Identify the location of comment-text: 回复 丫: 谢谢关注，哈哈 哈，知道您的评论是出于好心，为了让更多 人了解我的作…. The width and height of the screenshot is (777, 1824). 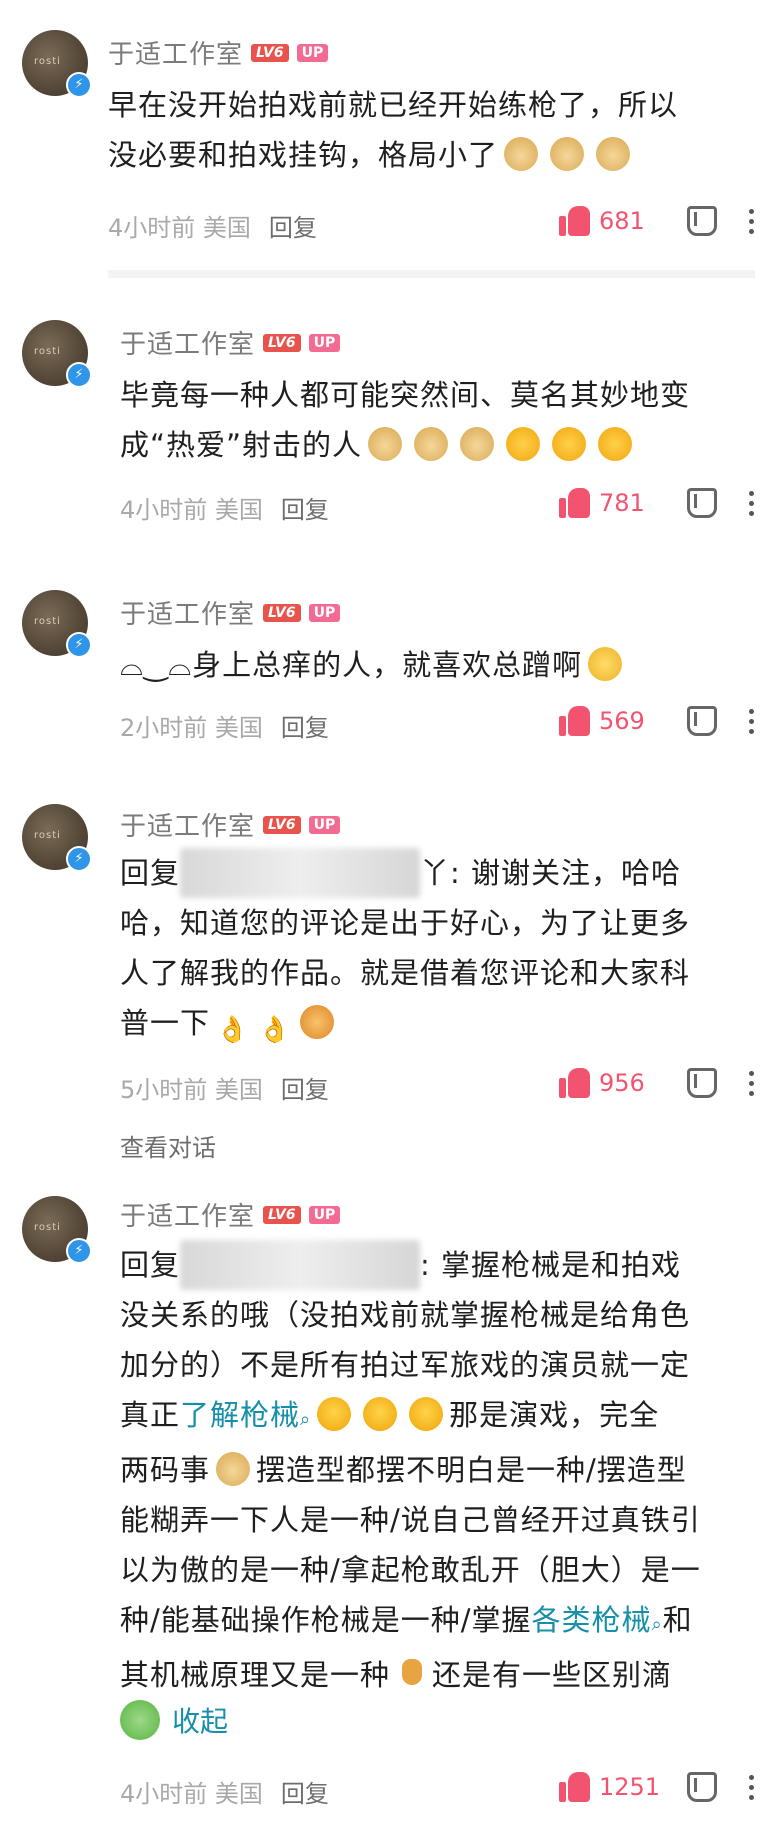
(405, 951).